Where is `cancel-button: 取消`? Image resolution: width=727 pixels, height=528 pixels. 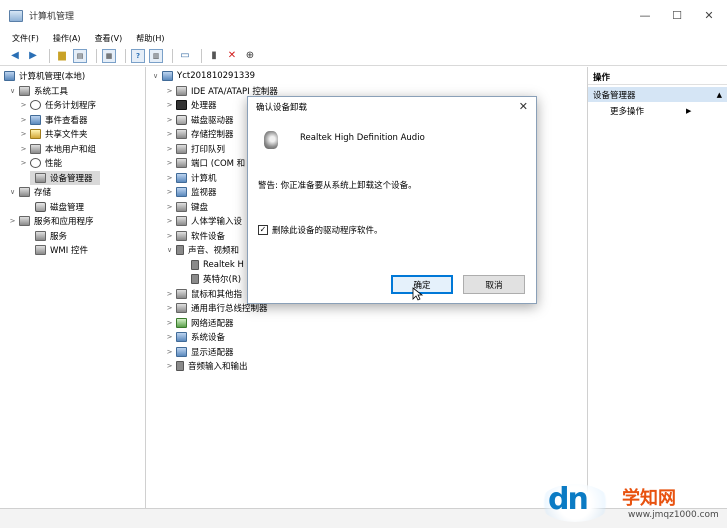 cancel-button: 取消 is located at coordinates (494, 284).